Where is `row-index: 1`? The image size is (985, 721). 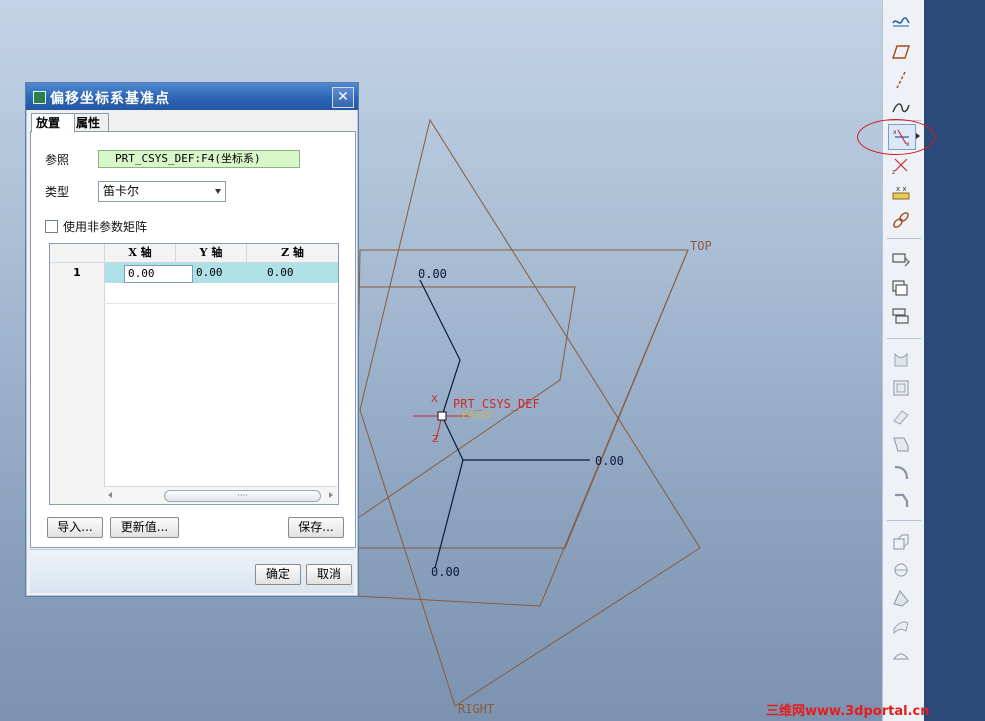 row-index: 1 is located at coordinates (77, 273).